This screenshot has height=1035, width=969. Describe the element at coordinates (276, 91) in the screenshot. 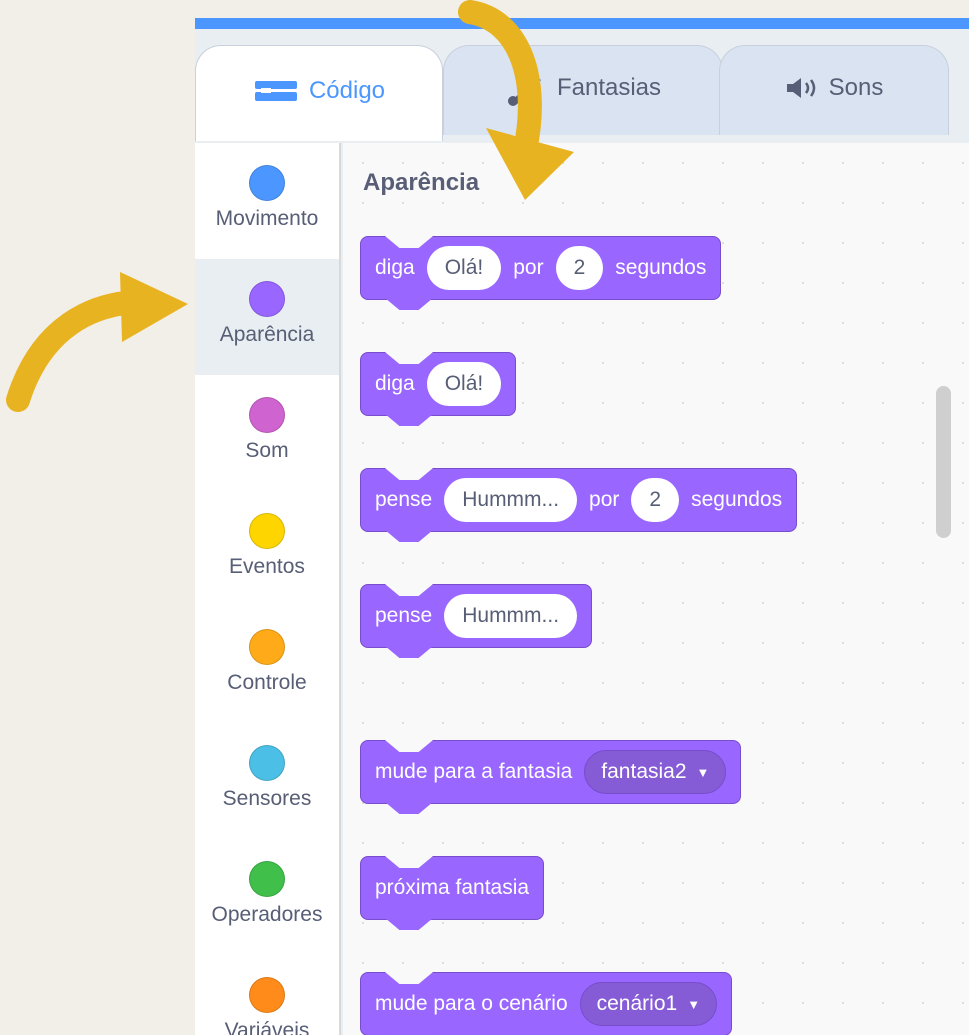

I see `code-icon` at that location.